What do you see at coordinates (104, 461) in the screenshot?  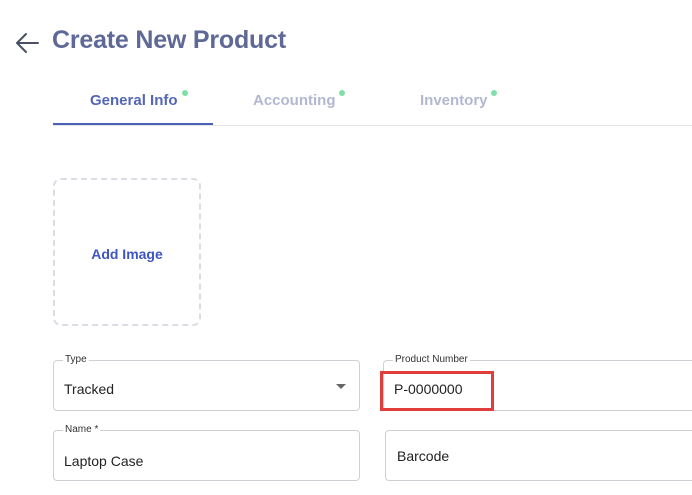 I see `name-value: Laptop Case` at bounding box center [104, 461].